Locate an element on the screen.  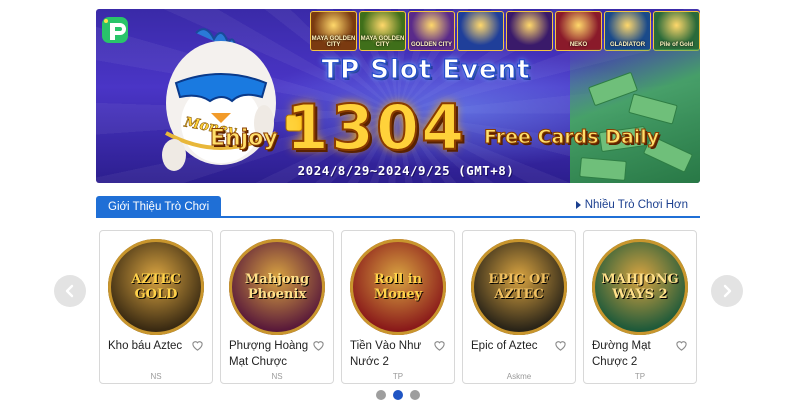
game-art-title: AZTEC GOLD is located at coordinates (156, 287).